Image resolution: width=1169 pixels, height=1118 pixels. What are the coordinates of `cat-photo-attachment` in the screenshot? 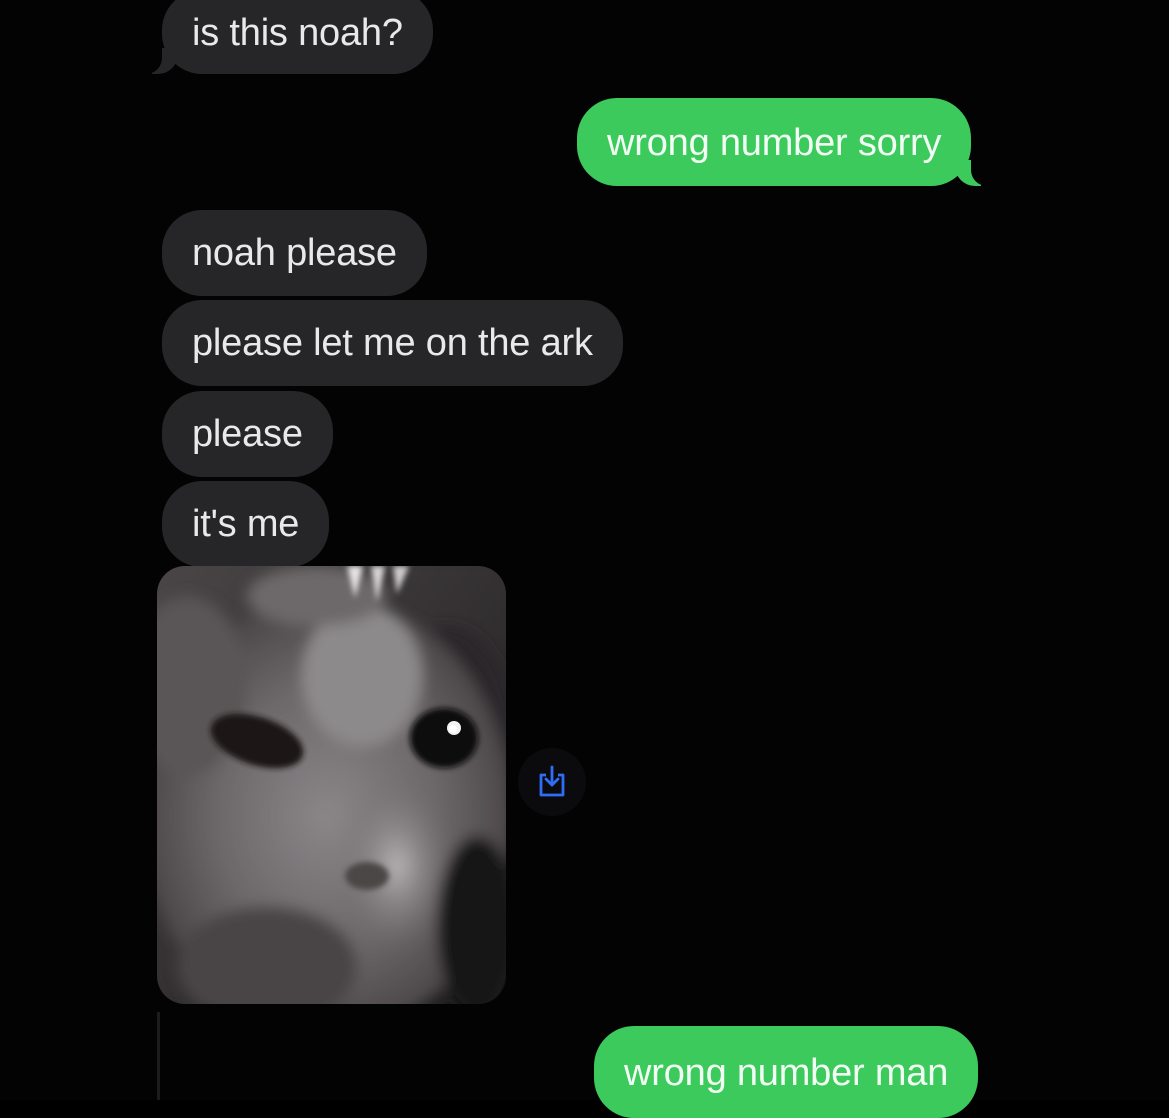 It's located at (331, 785).